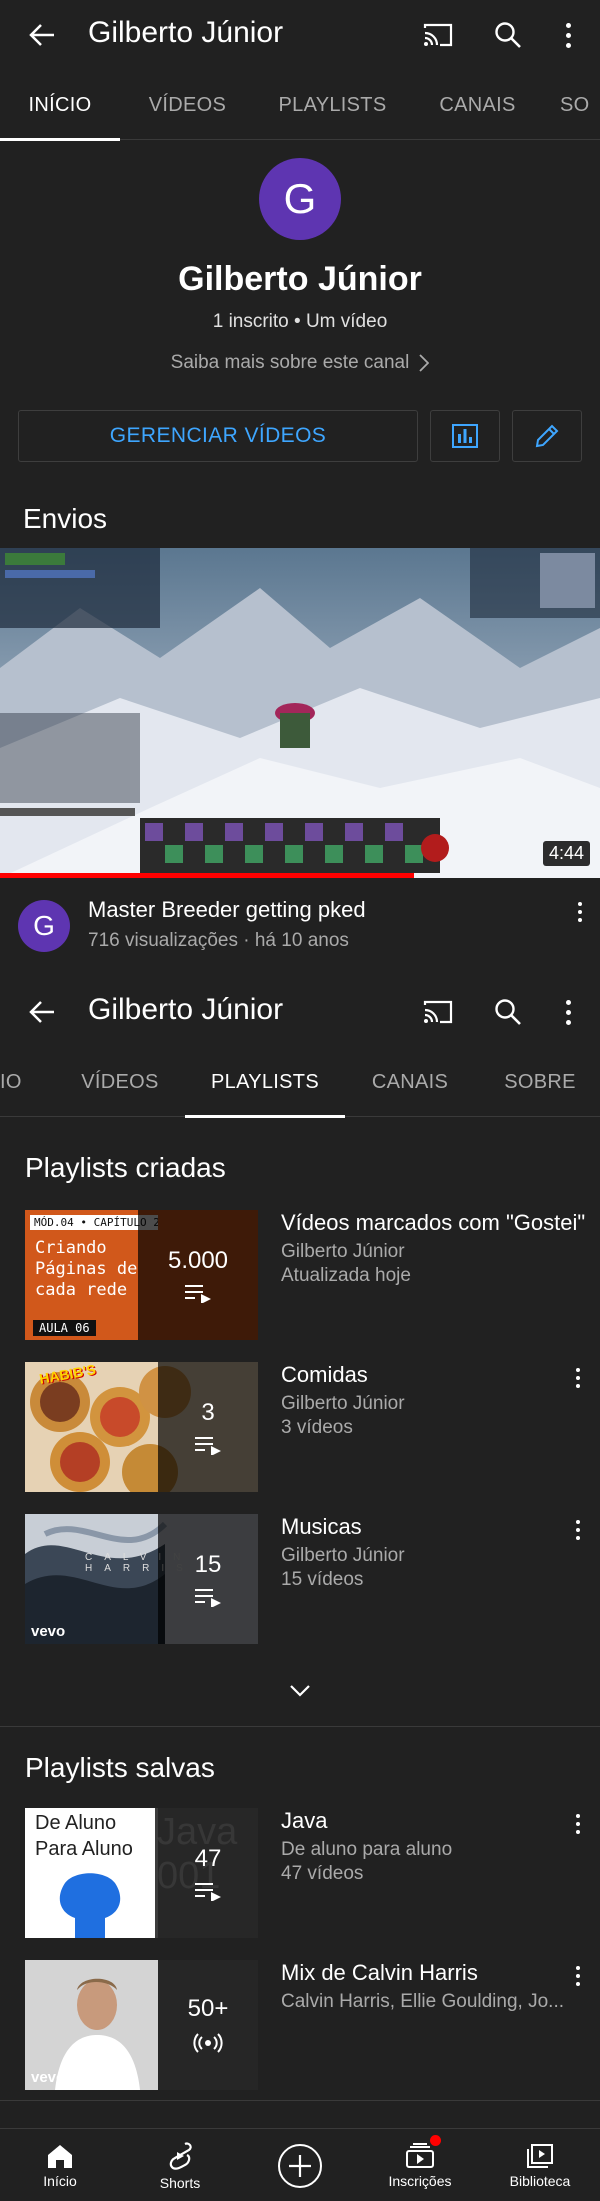 This screenshot has height=2201, width=600. I want to click on playlist-thumbnail: De Aluno Para Aluno Java 001 47, so click(141, 1873).